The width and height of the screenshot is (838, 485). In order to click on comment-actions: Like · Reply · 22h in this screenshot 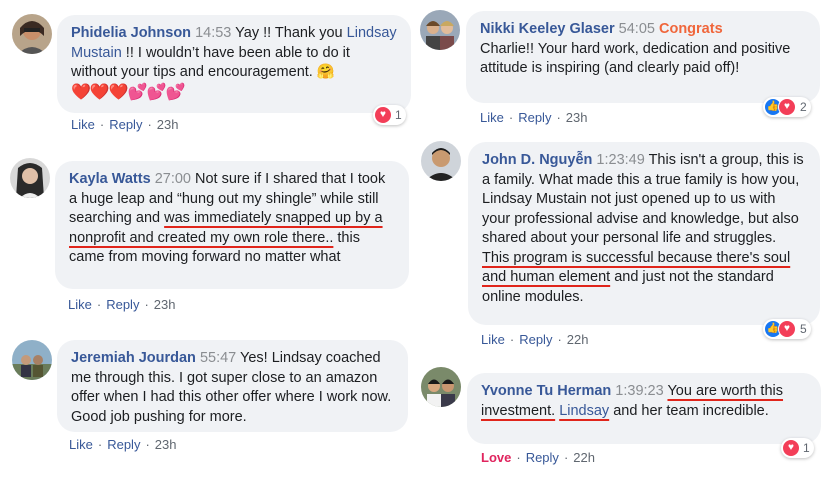, I will do `click(535, 339)`.